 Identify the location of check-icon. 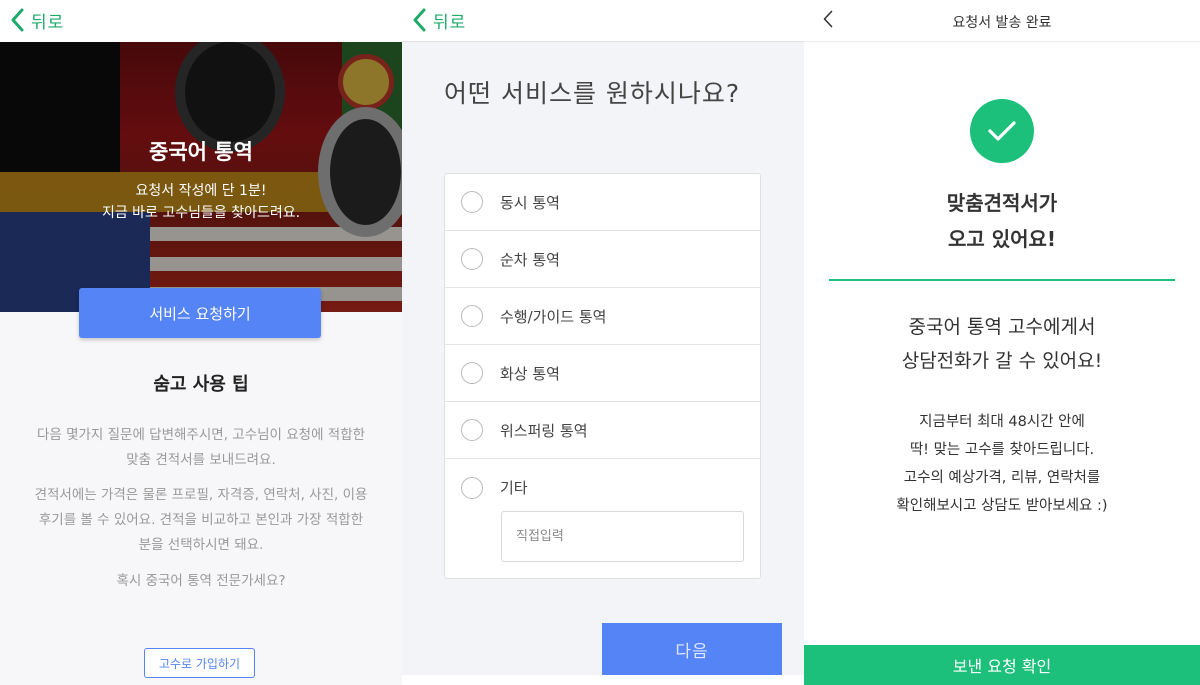
(1002, 131).